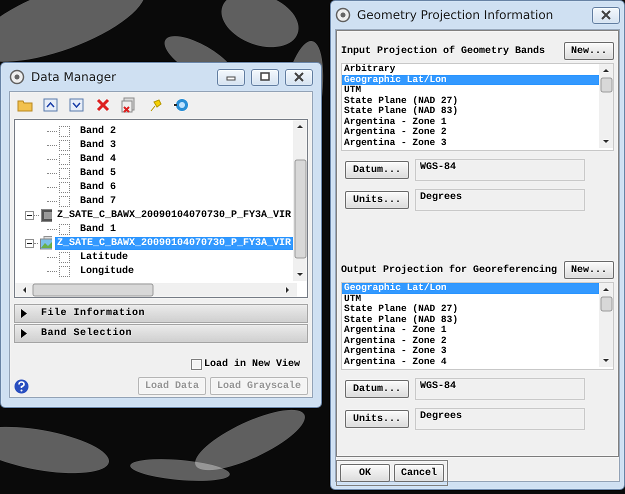  What do you see at coordinates (74, 77) in the screenshot?
I see `window-title: Data Manager` at bounding box center [74, 77].